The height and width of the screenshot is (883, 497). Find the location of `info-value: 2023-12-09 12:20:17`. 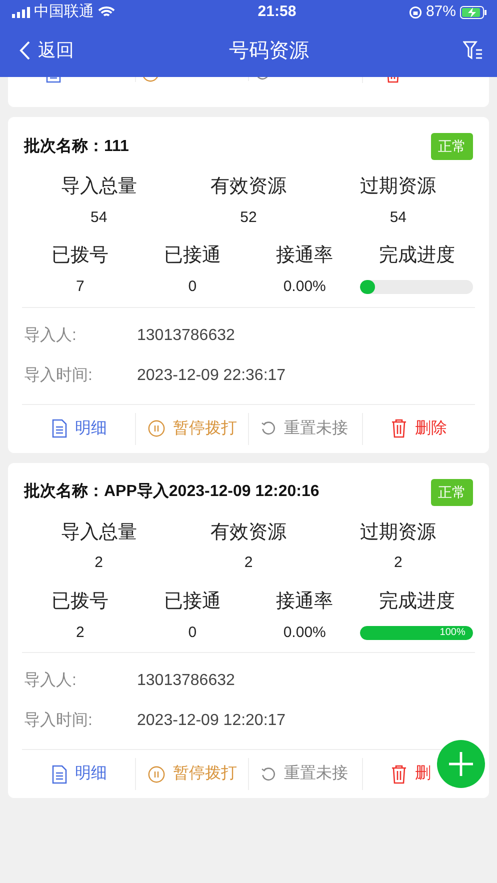

info-value: 2023-12-09 12:20:17 is located at coordinates (211, 721).